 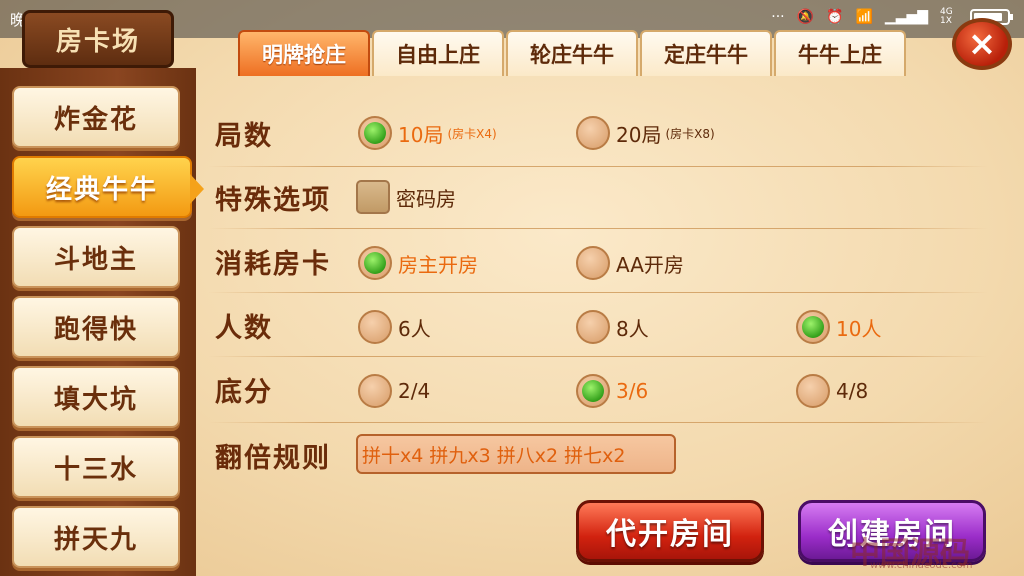 What do you see at coordinates (273, 200) in the screenshot?
I see `special-label: 特殊选项` at bounding box center [273, 200].